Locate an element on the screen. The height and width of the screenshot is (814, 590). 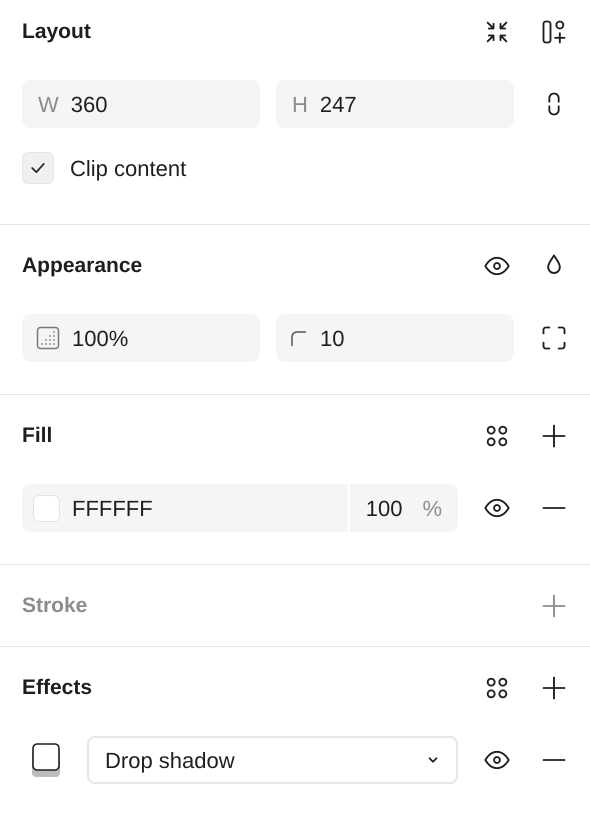
section-title: Stroke is located at coordinates (55, 606).